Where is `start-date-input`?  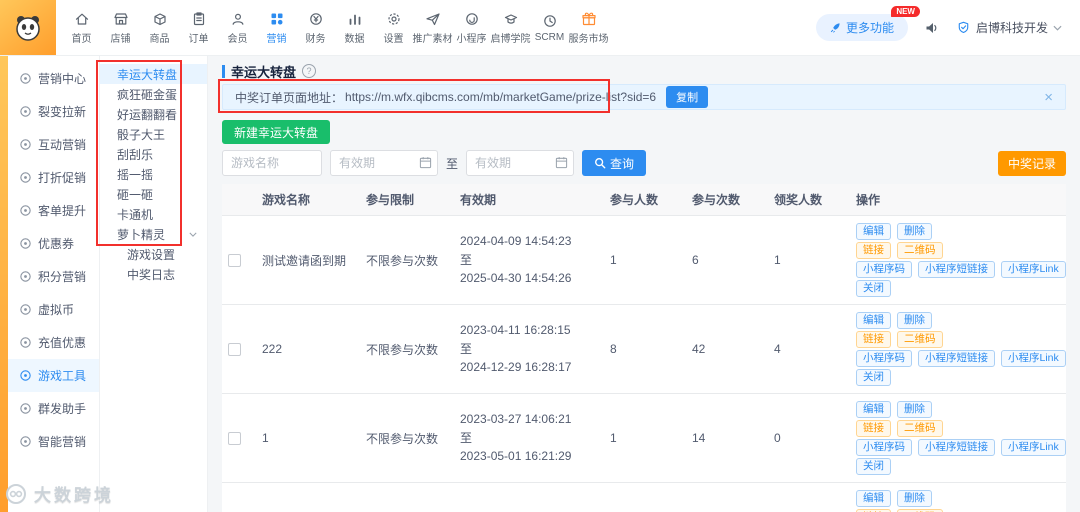
start-date-input is located at coordinates (384, 163).